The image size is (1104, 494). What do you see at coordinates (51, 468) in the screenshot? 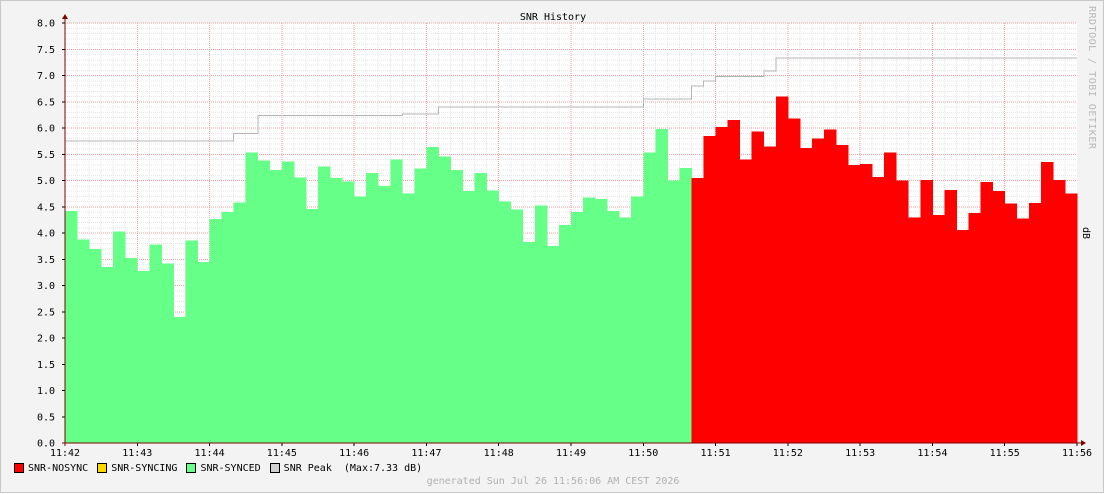
I see `legend-item-nosync: SNR-NOSYNC` at bounding box center [51, 468].